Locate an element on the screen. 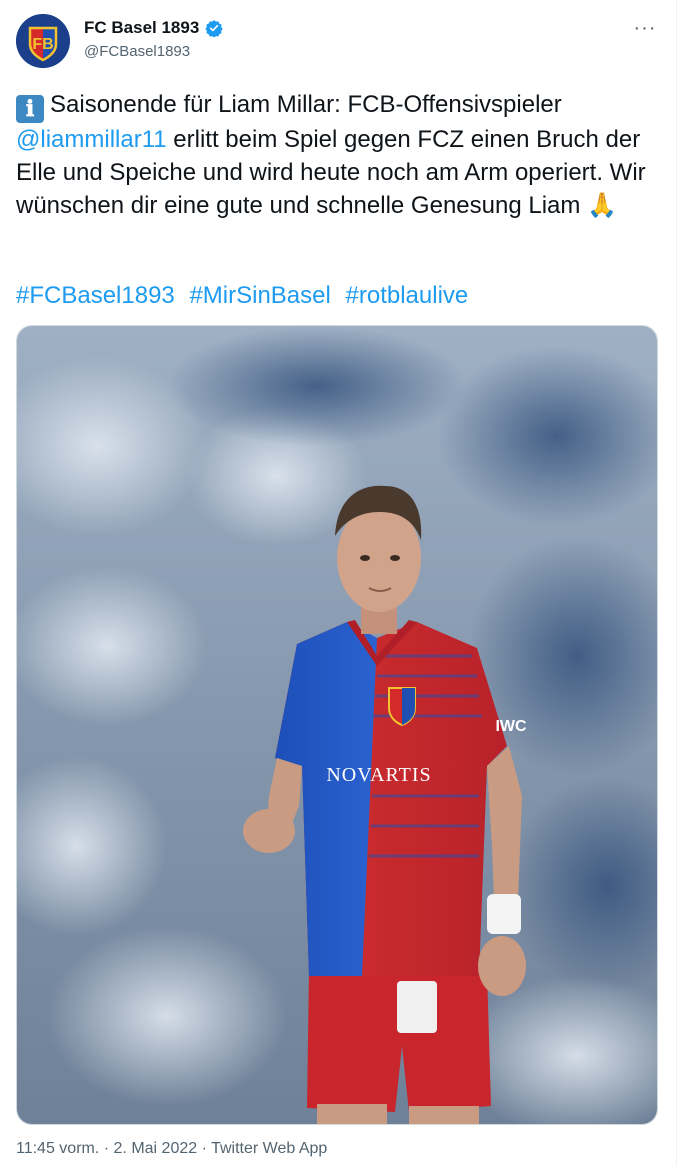  mention-link: @liammillar11 is located at coordinates (91, 139).